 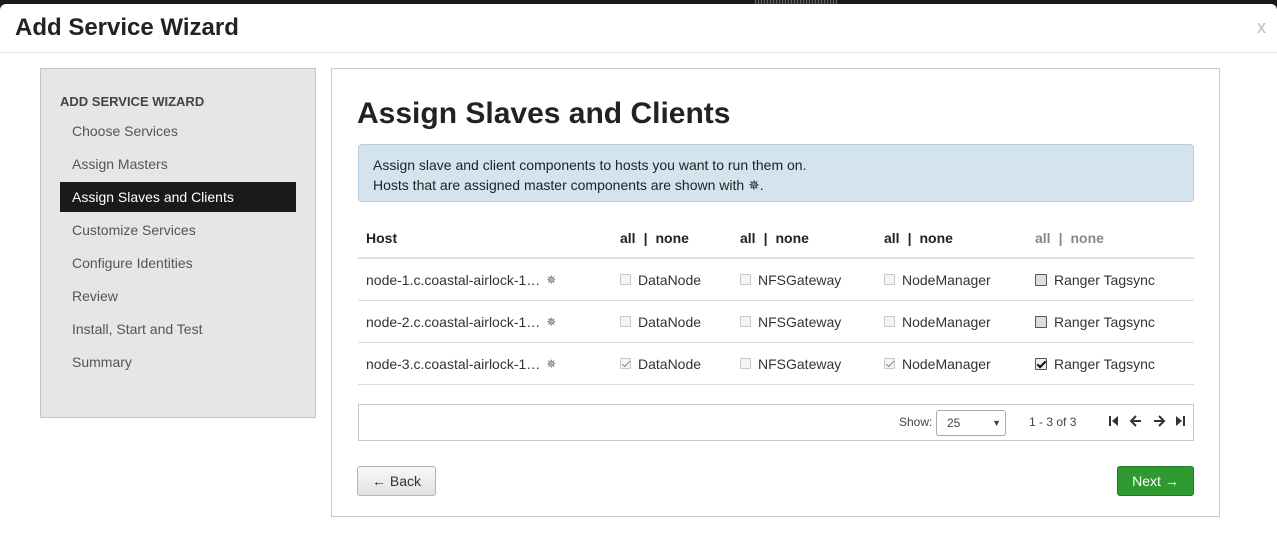 What do you see at coordinates (654, 238) in the screenshot?
I see `datanode-header: all | none` at bounding box center [654, 238].